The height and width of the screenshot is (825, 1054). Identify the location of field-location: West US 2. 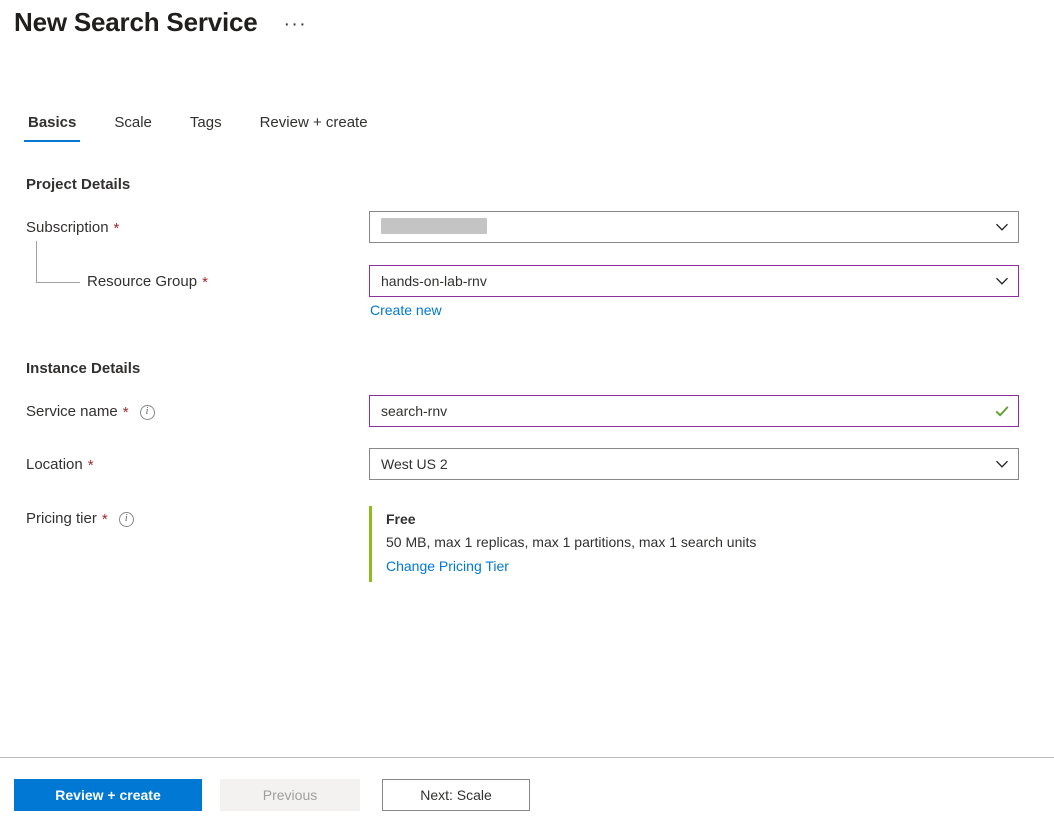
(694, 464).